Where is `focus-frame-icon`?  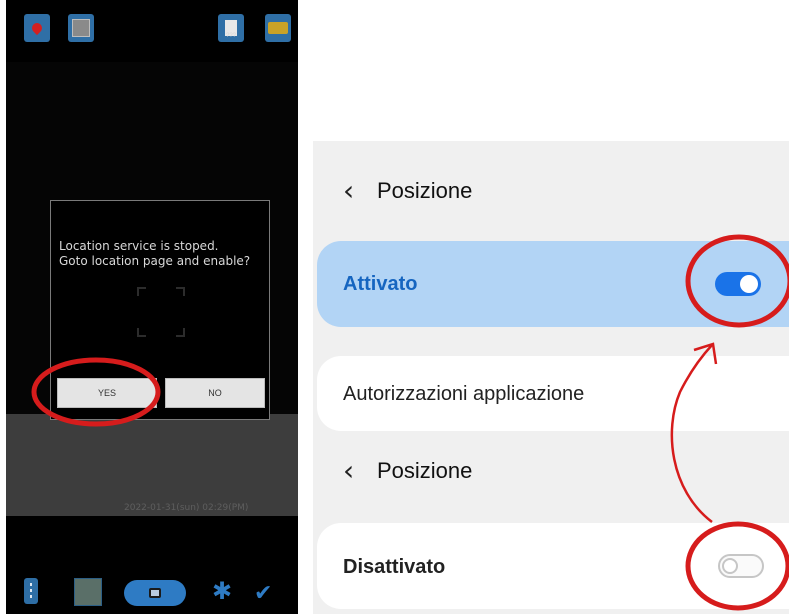
focus-frame-icon is located at coordinates (161, 312).